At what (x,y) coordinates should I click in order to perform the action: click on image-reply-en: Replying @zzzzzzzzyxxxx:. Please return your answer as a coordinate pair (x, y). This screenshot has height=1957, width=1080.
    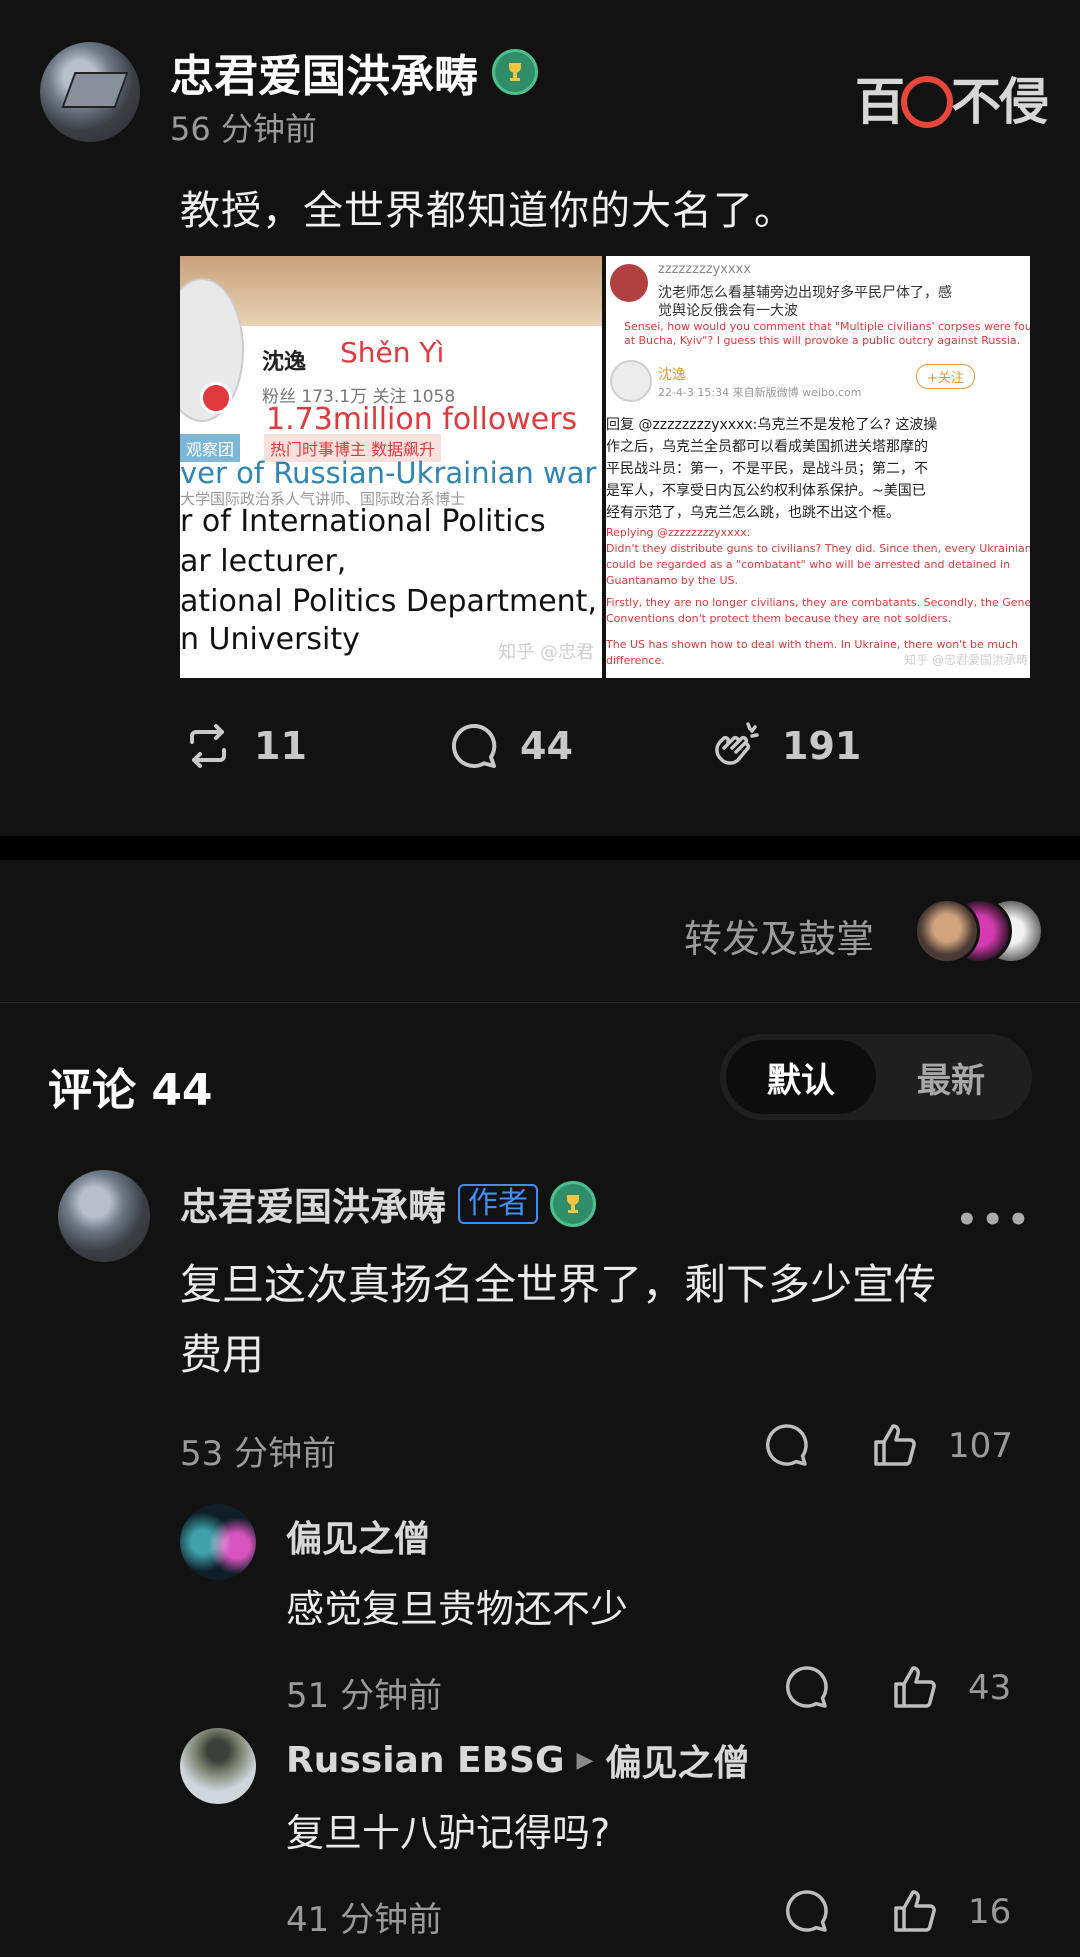
    Looking at the image, I should click on (678, 532).